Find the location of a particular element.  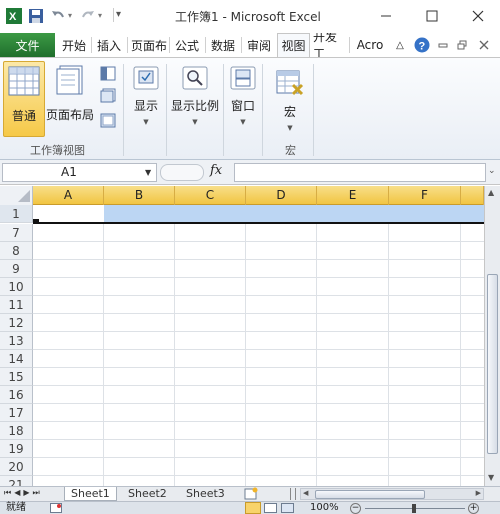

sheet-tab-2: Sheet2 is located at coordinates (147, 494).